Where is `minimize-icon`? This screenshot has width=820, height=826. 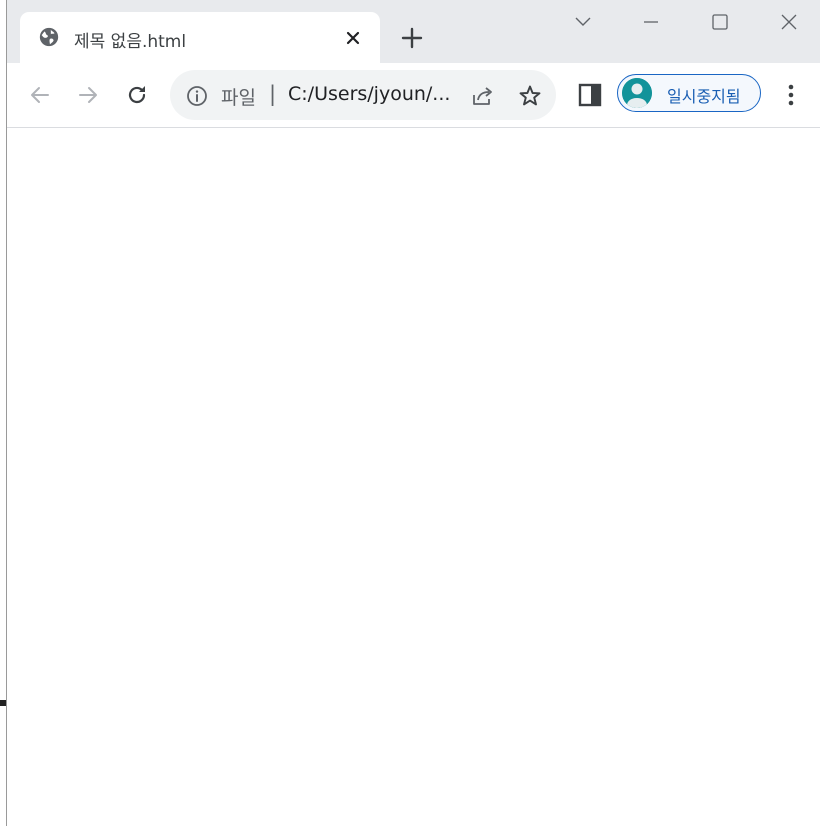 minimize-icon is located at coordinates (651, 22).